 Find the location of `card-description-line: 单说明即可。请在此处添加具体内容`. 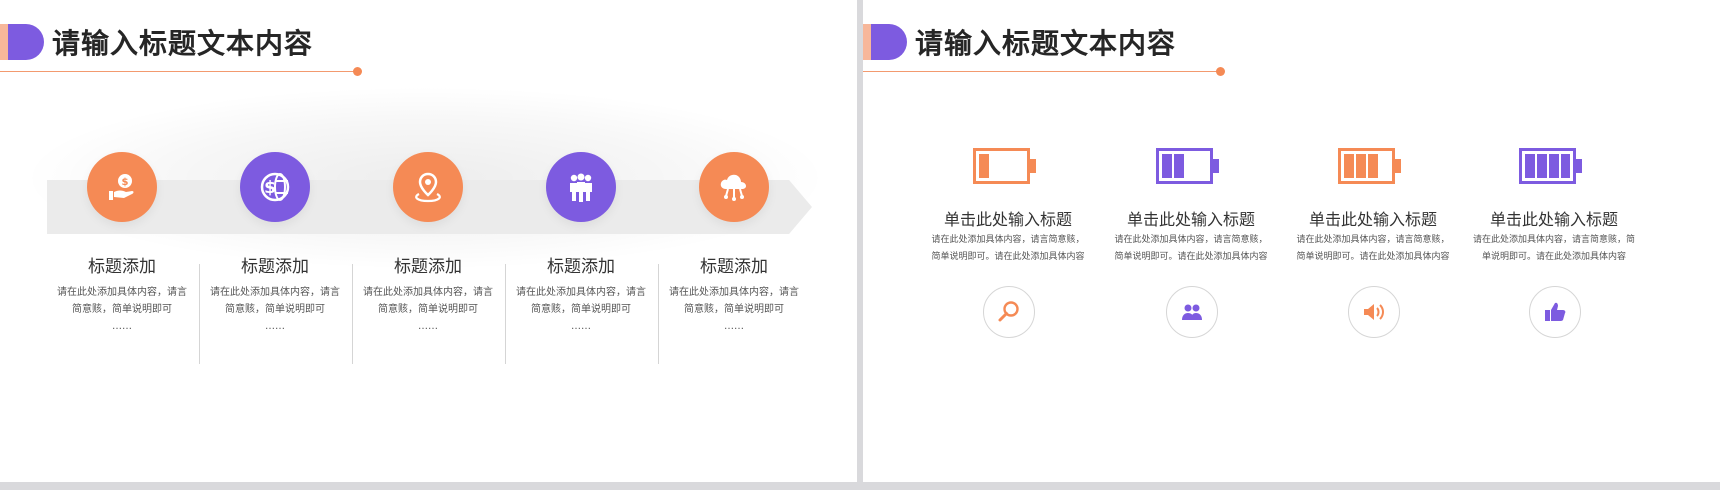

card-description-line: 单说明即可。请在此处添加具体内容 is located at coordinates (1553, 257).